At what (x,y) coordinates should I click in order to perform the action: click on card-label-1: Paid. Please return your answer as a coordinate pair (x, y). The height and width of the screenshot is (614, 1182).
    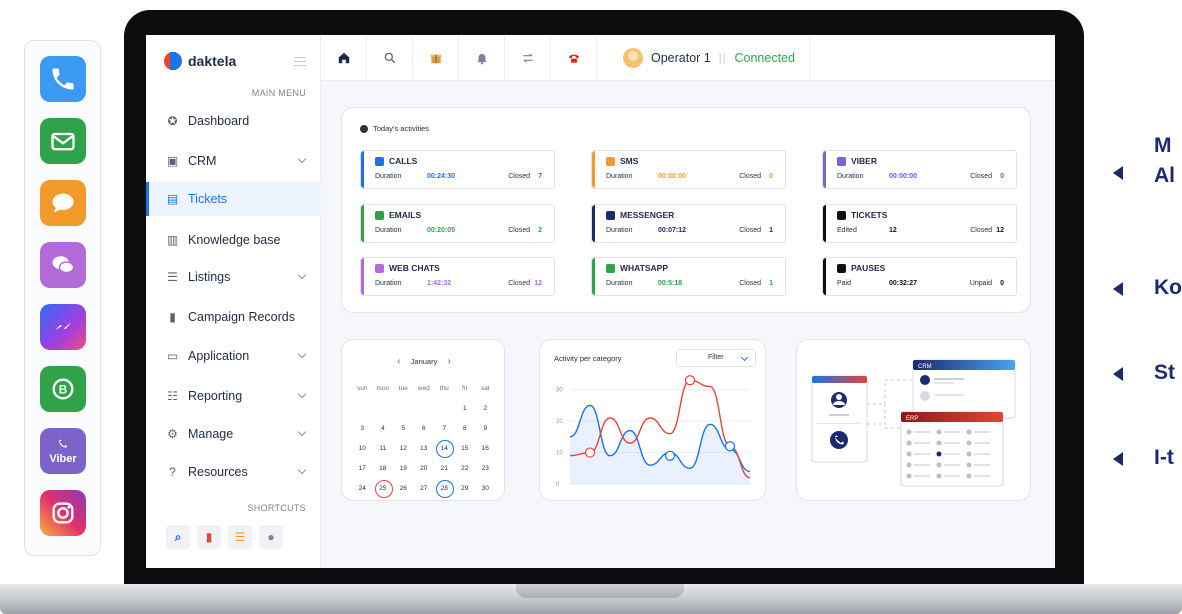
    Looking at the image, I should click on (844, 283).